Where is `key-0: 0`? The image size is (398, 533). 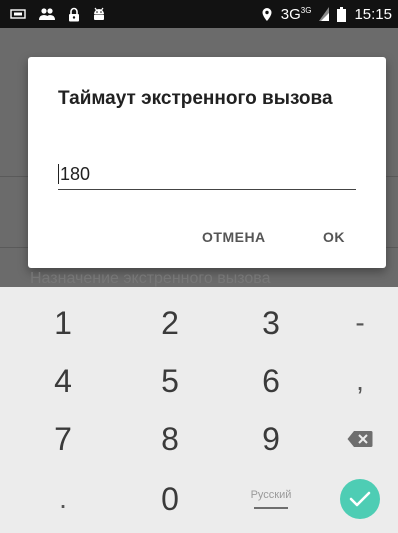
key-0: 0 is located at coordinates (170, 499).